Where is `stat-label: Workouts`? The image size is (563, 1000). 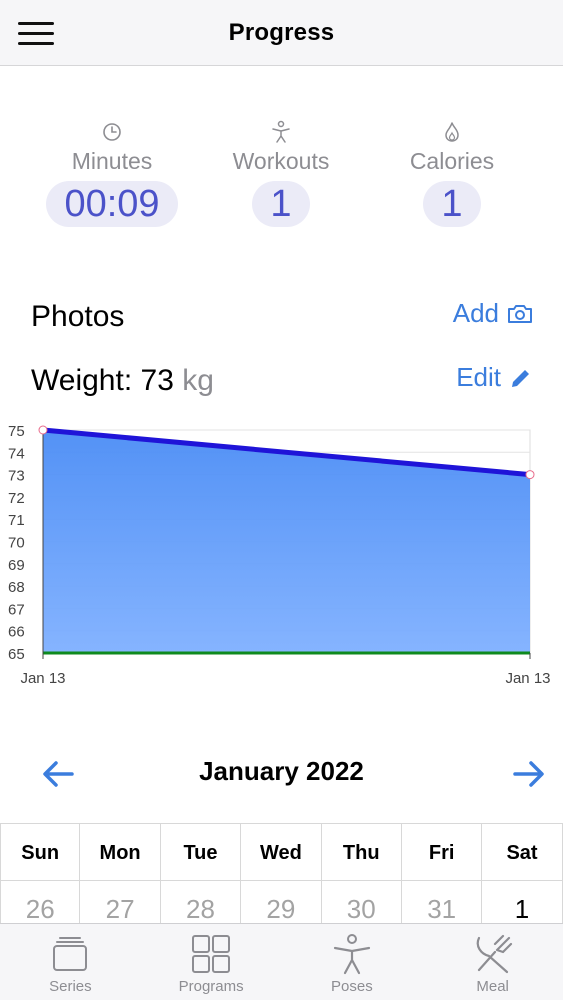
stat-label: Workouts is located at coordinates (281, 161).